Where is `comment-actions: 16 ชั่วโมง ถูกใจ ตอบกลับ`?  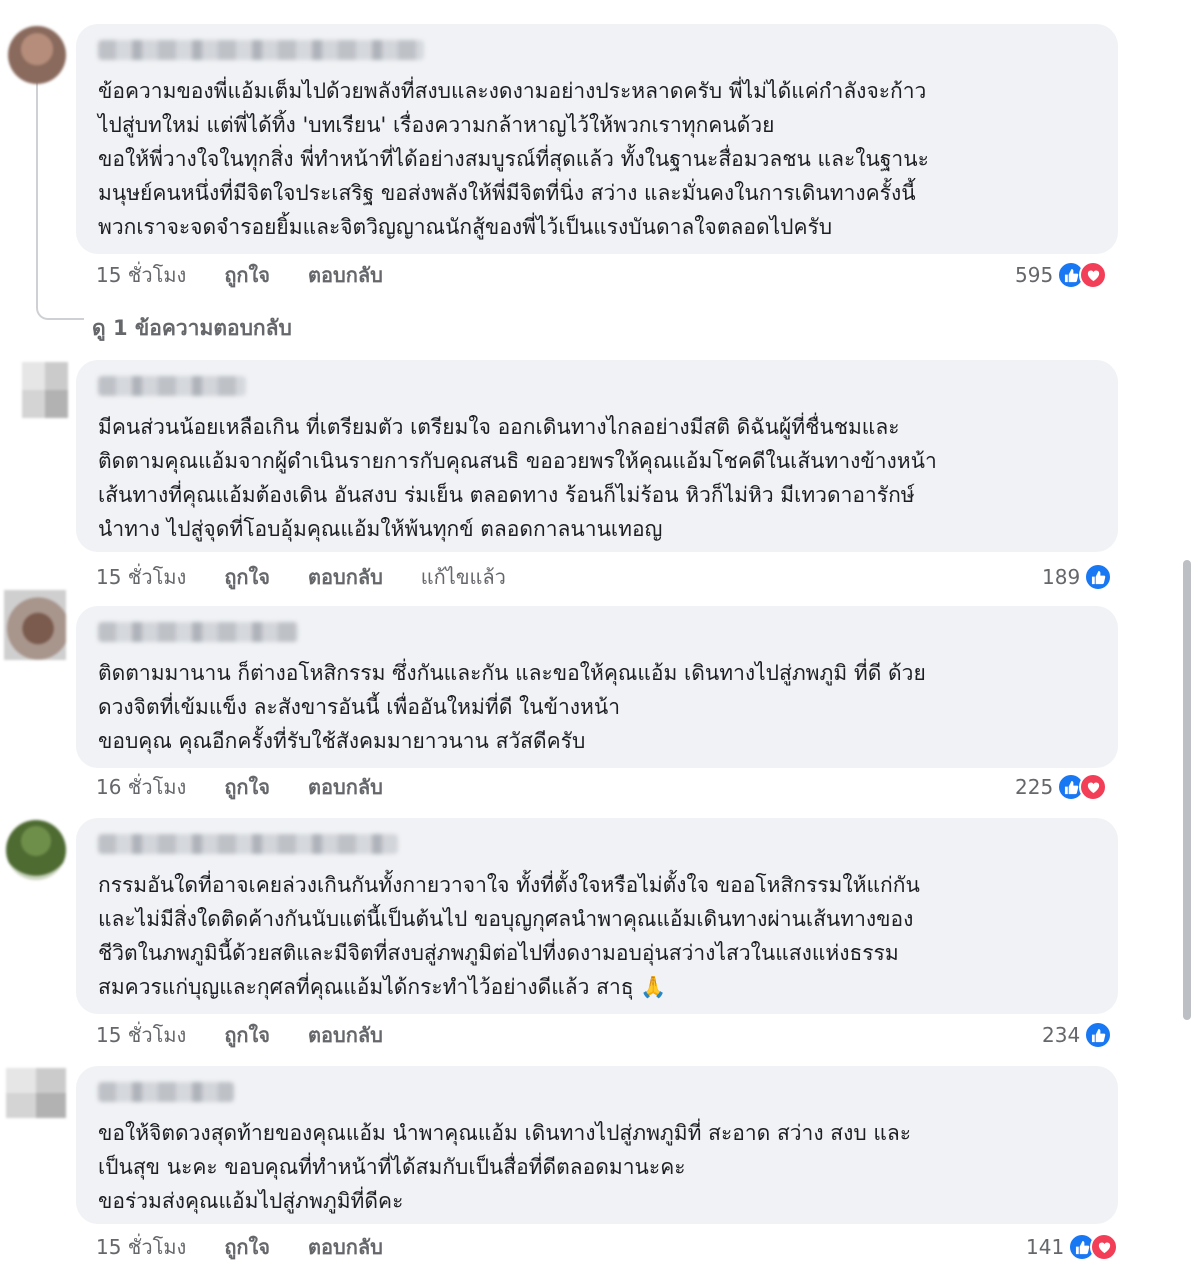
comment-actions: 16 ชั่วโมง ถูกใจ ตอบกลับ is located at coordinates (239, 787).